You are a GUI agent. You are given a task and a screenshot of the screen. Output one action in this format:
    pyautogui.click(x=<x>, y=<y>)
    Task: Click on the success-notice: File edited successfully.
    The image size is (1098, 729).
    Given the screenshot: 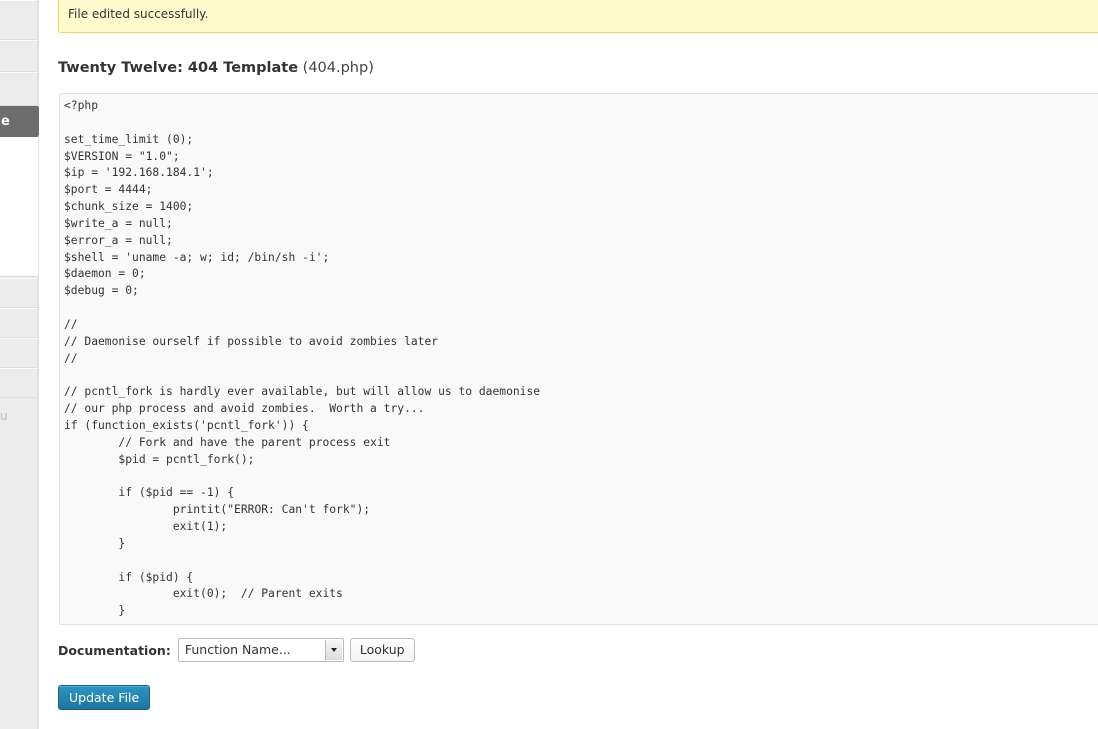 What is the action you would take?
    pyautogui.click(x=578, y=16)
    